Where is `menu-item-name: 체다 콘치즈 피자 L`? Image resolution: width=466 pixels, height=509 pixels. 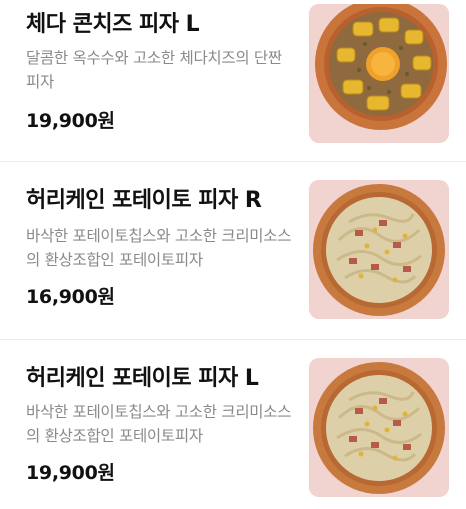 menu-item-name: 체다 콘치즈 피자 L is located at coordinates (113, 24).